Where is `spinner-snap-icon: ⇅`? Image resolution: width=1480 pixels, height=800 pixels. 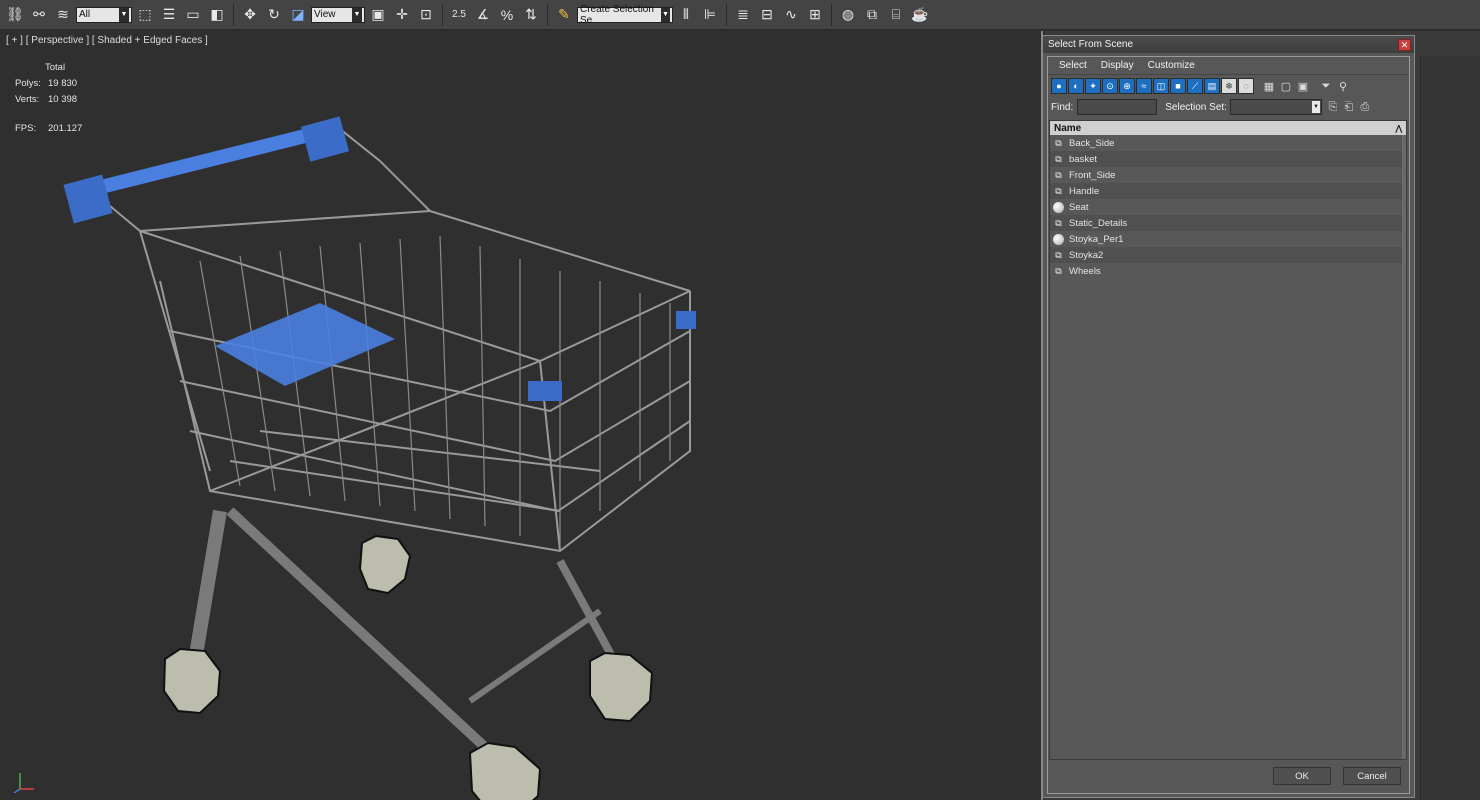 spinner-snap-icon: ⇅ is located at coordinates (531, 15).